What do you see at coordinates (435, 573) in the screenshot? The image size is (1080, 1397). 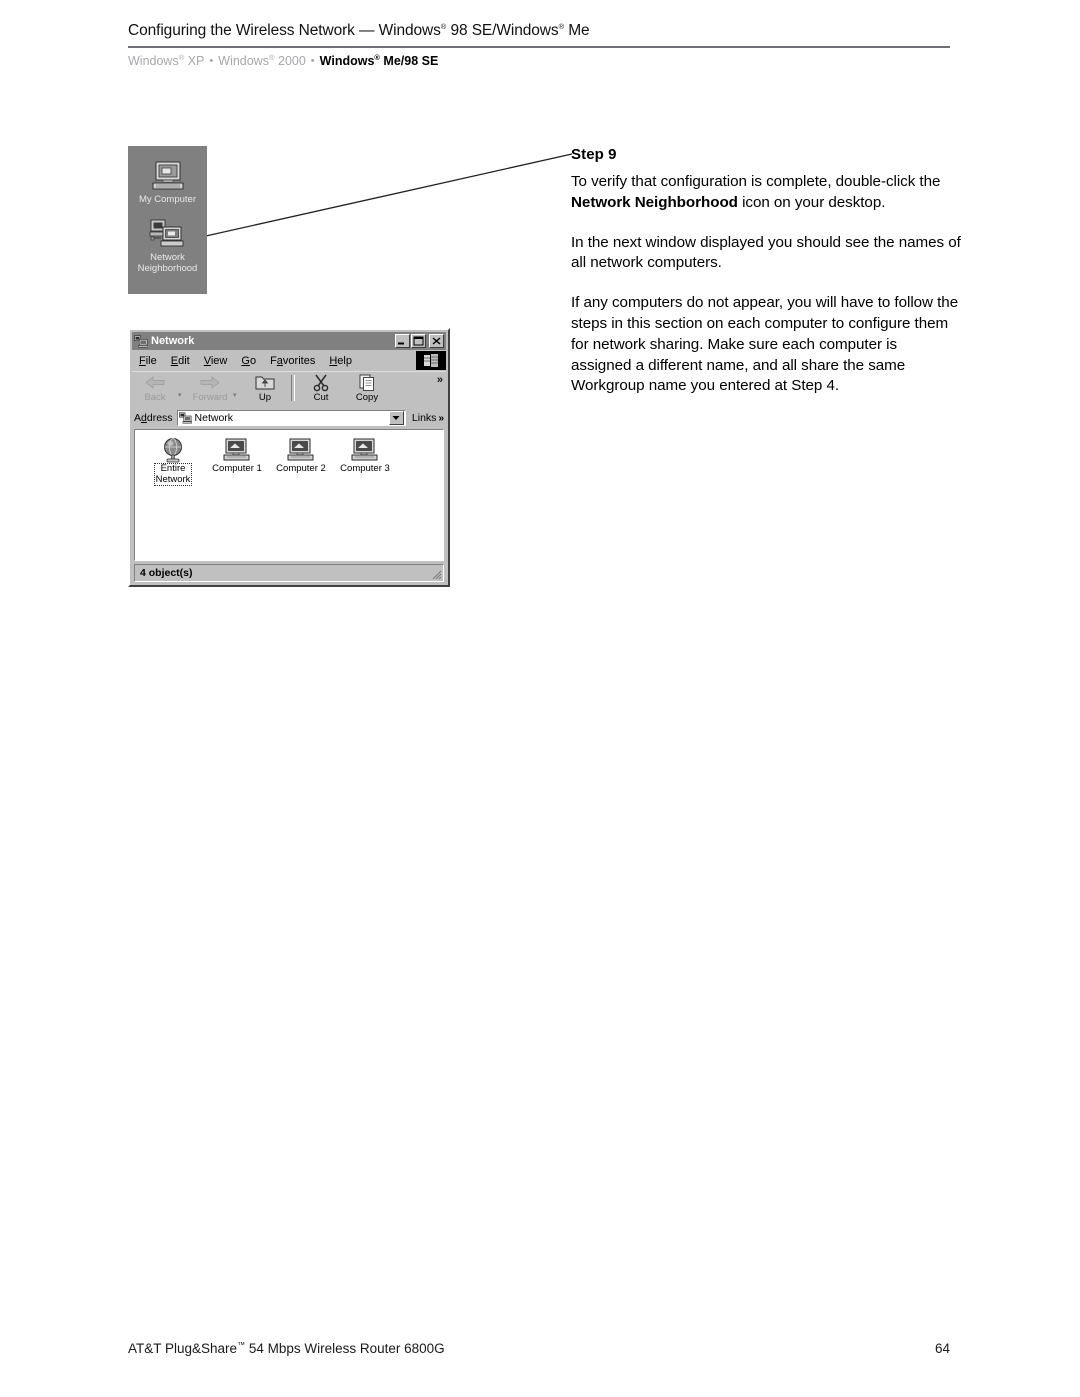 I see `resize-grip-icon` at bounding box center [435, 573].